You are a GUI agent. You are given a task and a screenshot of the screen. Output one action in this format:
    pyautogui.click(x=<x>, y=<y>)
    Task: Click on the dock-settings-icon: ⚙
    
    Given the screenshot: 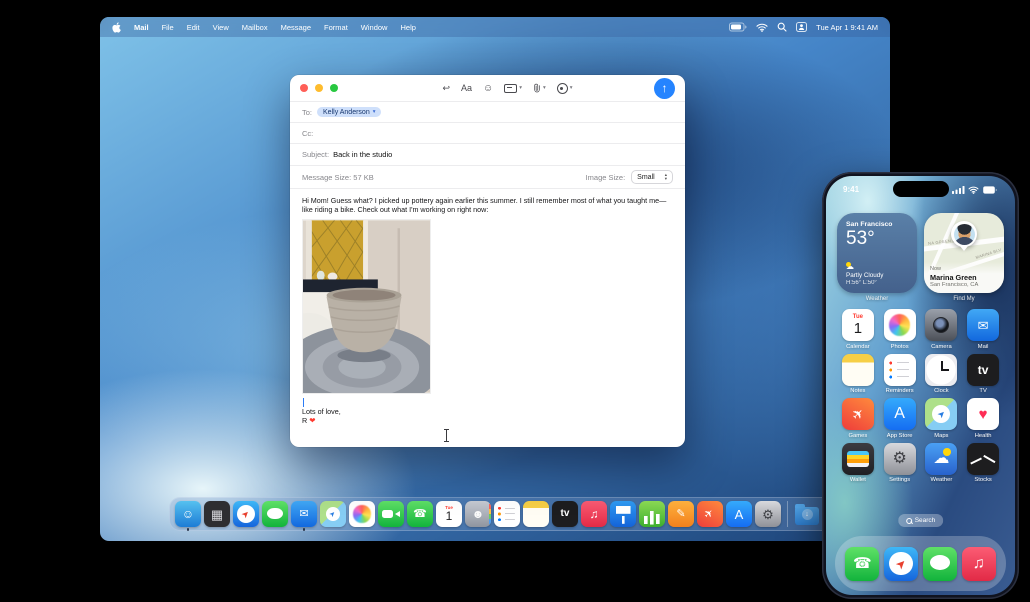 What is the action you would take?
    pyautogui.click(x=768, y=514)
    